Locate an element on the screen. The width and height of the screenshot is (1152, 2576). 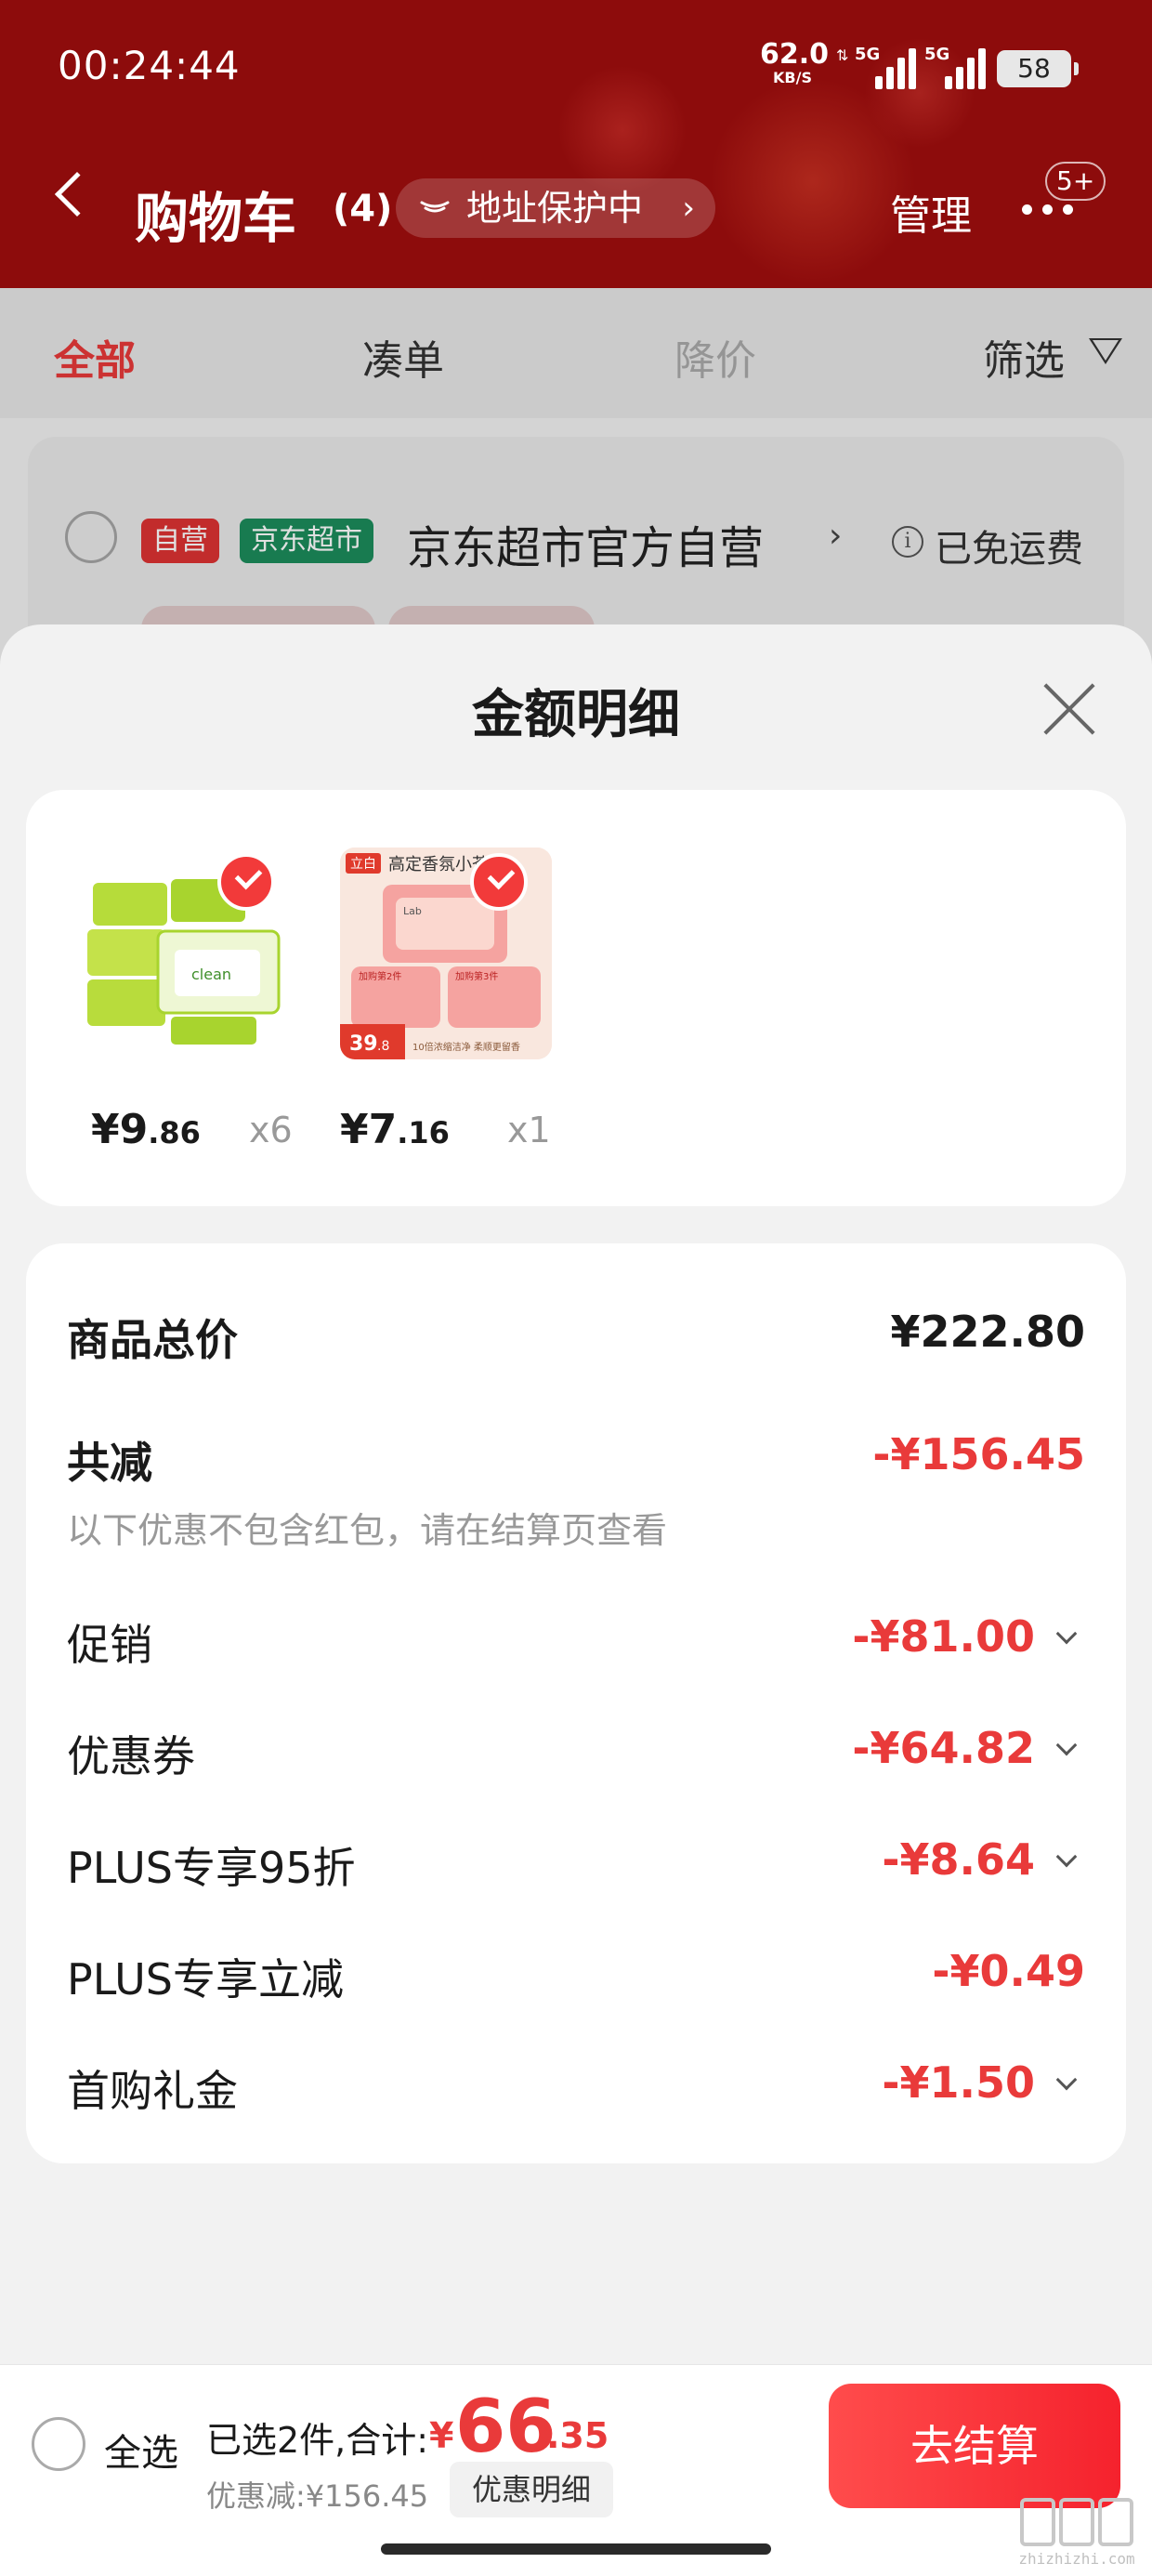
plus-discount-value: -¥8.64 is located at coordinates (958, 1859).